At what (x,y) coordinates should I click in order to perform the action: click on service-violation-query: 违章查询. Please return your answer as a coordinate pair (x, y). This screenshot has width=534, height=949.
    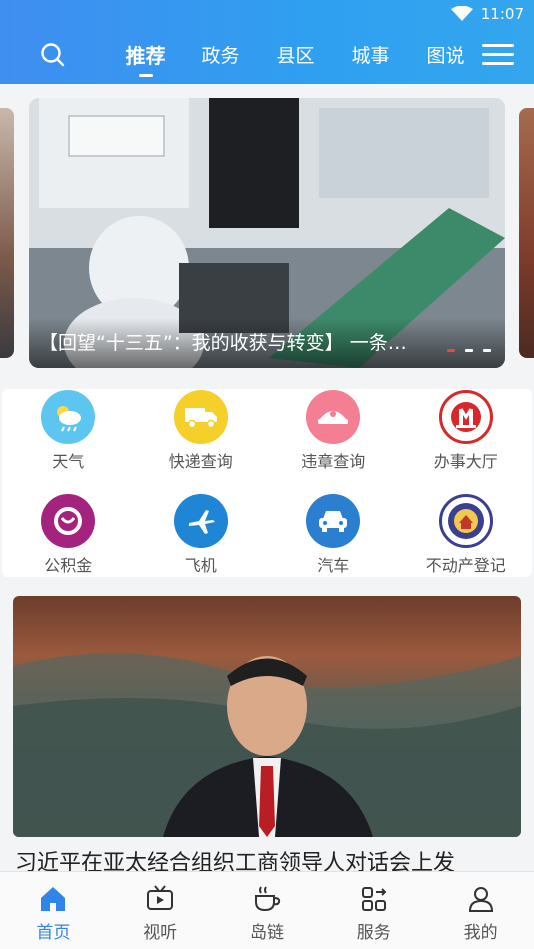
    Looking at the image, I should click on (333, 441).